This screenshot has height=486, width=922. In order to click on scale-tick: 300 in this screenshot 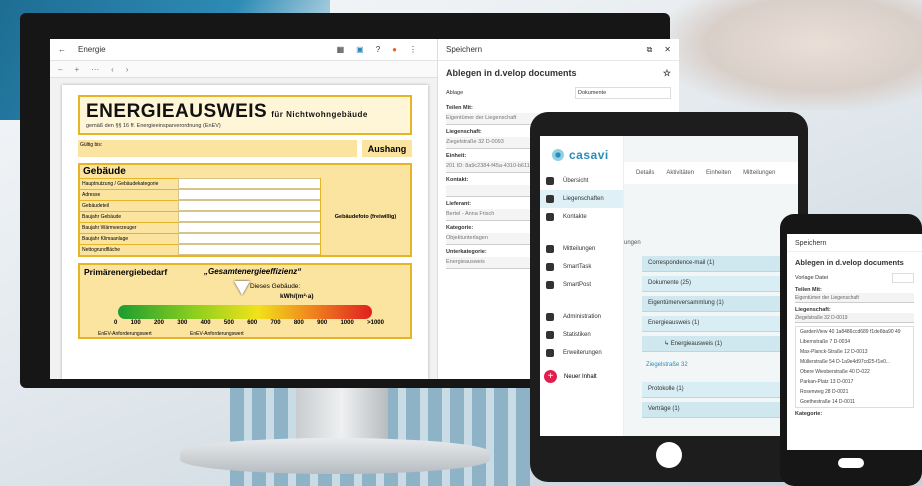, I will do `click(182, 323)`.